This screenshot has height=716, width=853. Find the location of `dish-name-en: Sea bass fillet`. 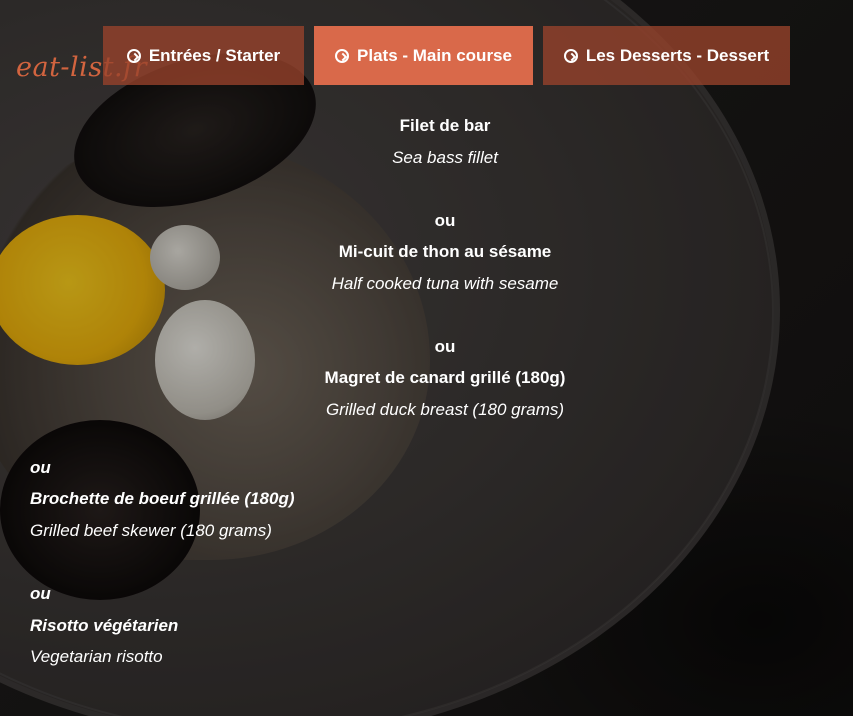

dish-name-en: Sea bass fillet is located at coordinates (445, 157).